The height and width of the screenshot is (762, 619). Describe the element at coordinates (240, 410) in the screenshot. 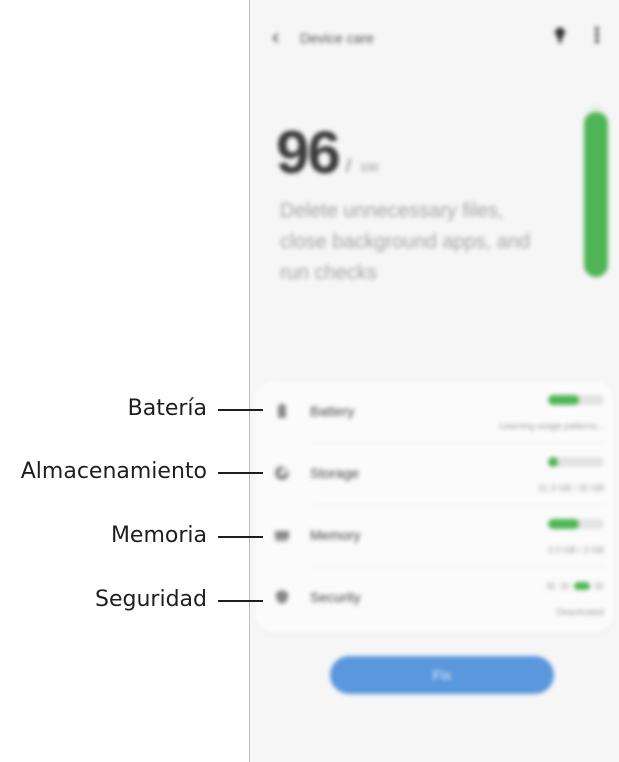

I see `callout-line-battery` at that location.